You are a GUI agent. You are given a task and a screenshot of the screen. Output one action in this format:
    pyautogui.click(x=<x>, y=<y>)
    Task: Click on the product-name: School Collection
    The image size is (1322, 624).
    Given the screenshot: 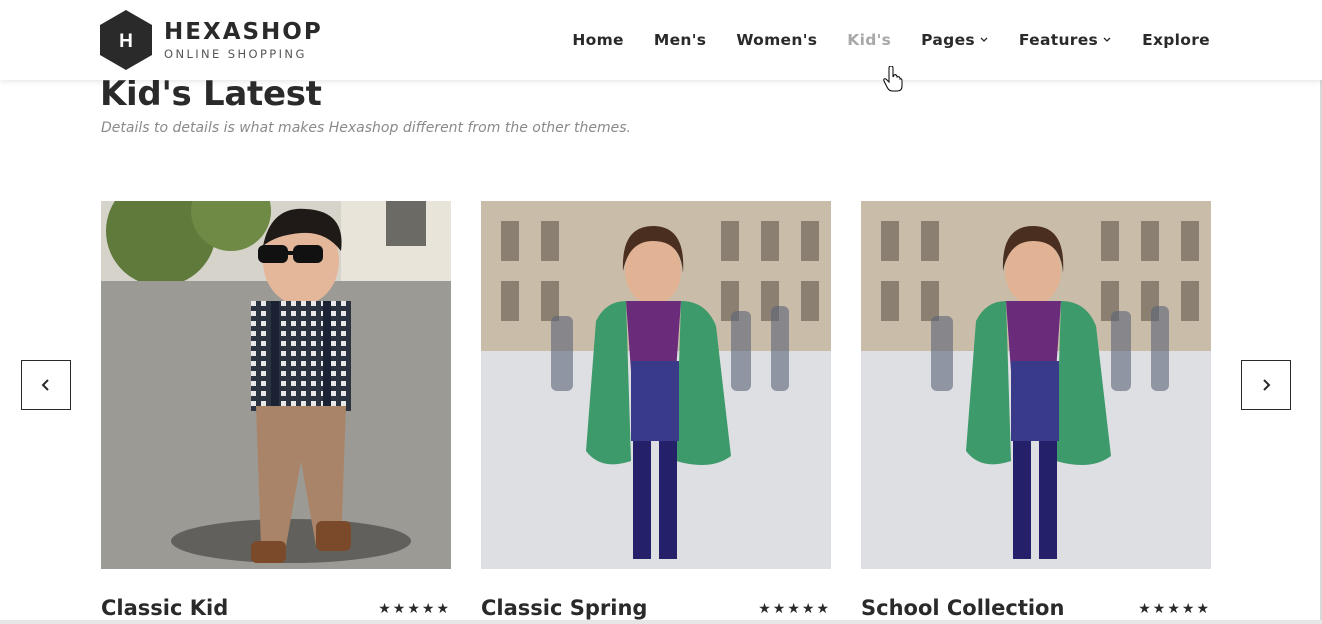 What is the action you would take?
    pyautogui.click(x=962, y=608)
    